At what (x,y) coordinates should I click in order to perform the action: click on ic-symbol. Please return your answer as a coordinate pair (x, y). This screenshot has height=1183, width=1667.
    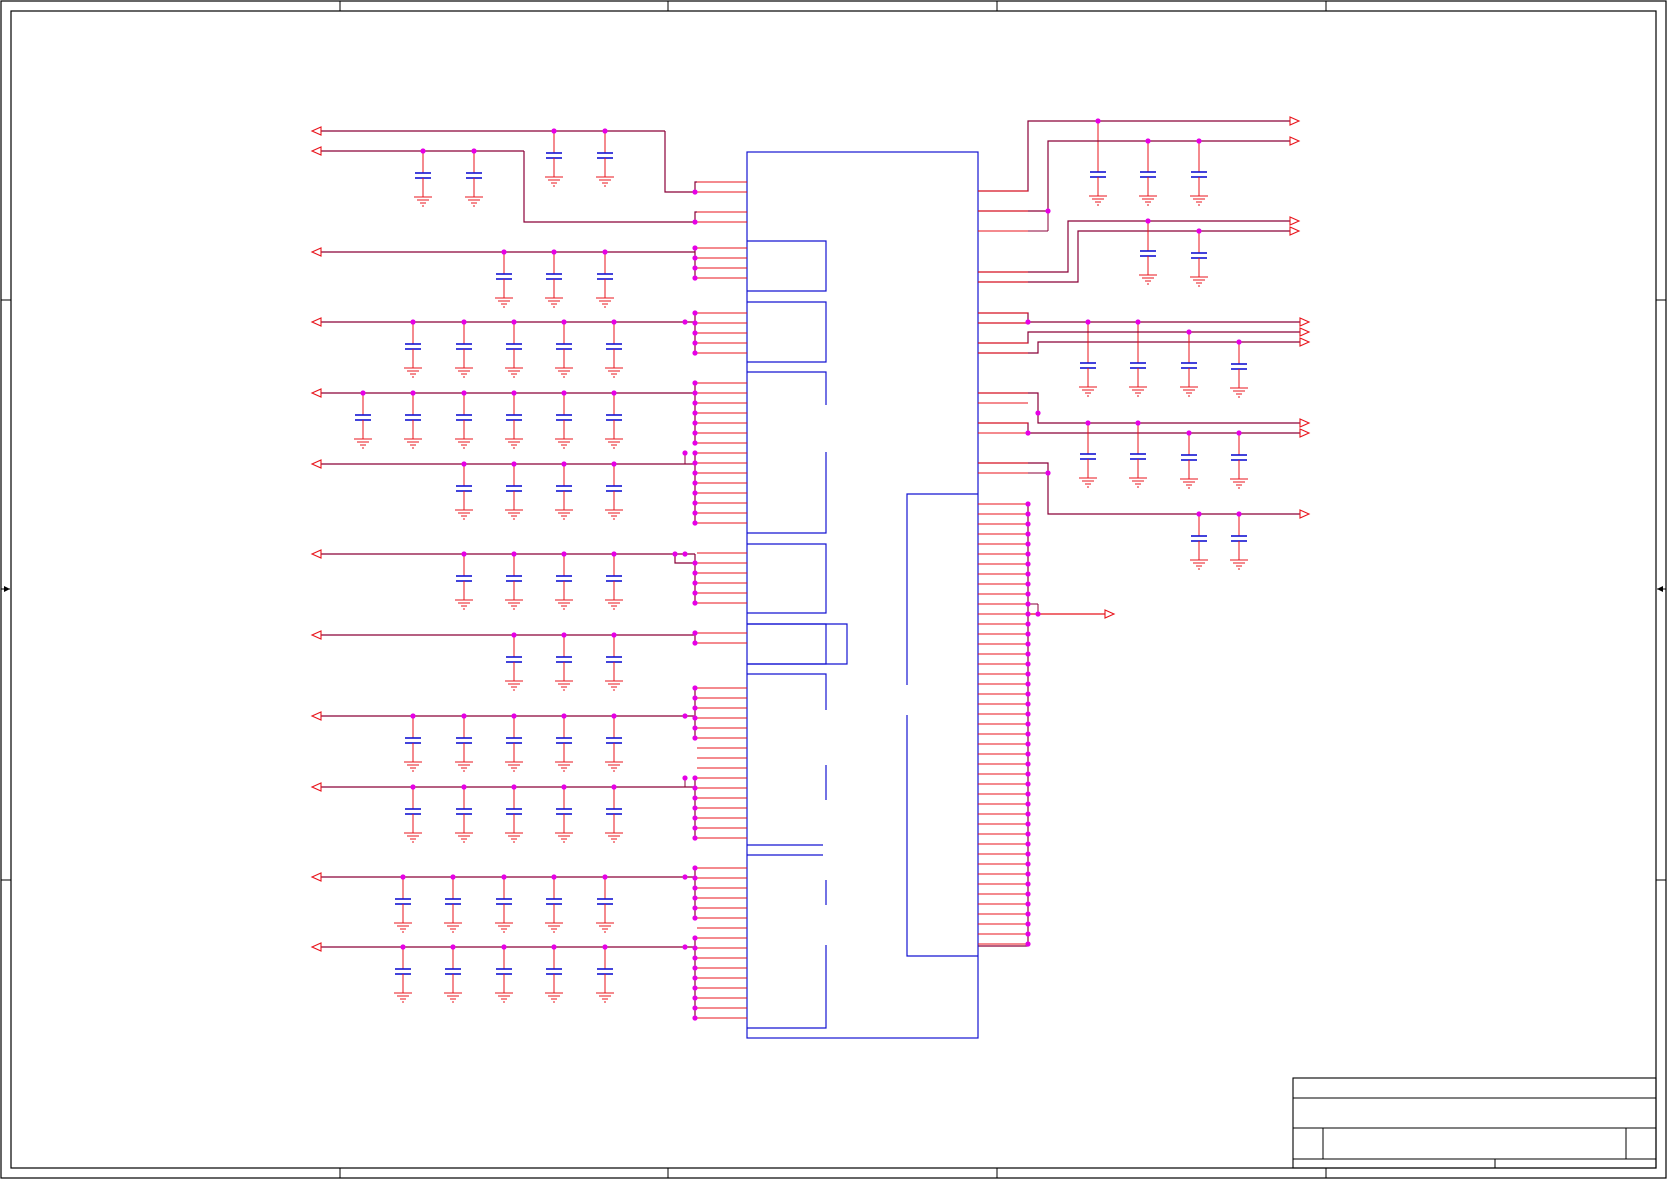
    Looking at the image, I should click on (862, 595).